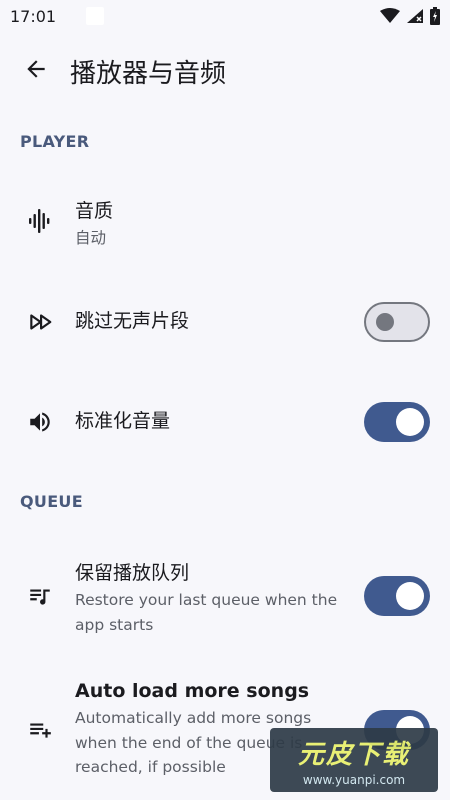  I want to click on status-bar: 17:01, so click(225, 16).